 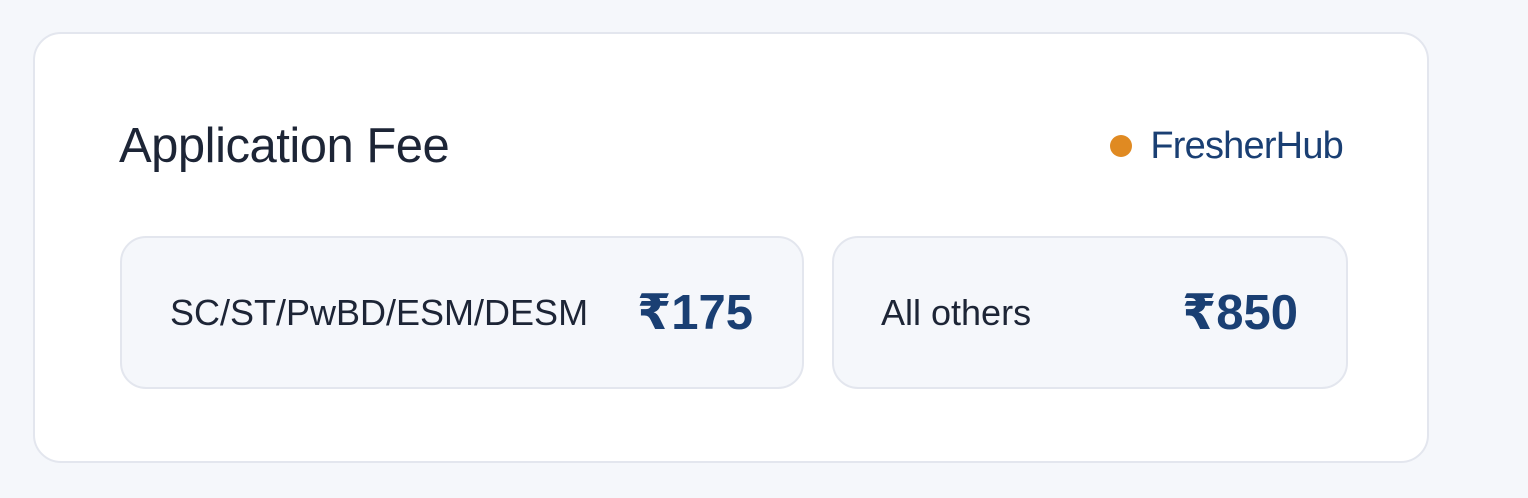 I want to click on fee-amount: ₹850, so click(x=1240, y=312).